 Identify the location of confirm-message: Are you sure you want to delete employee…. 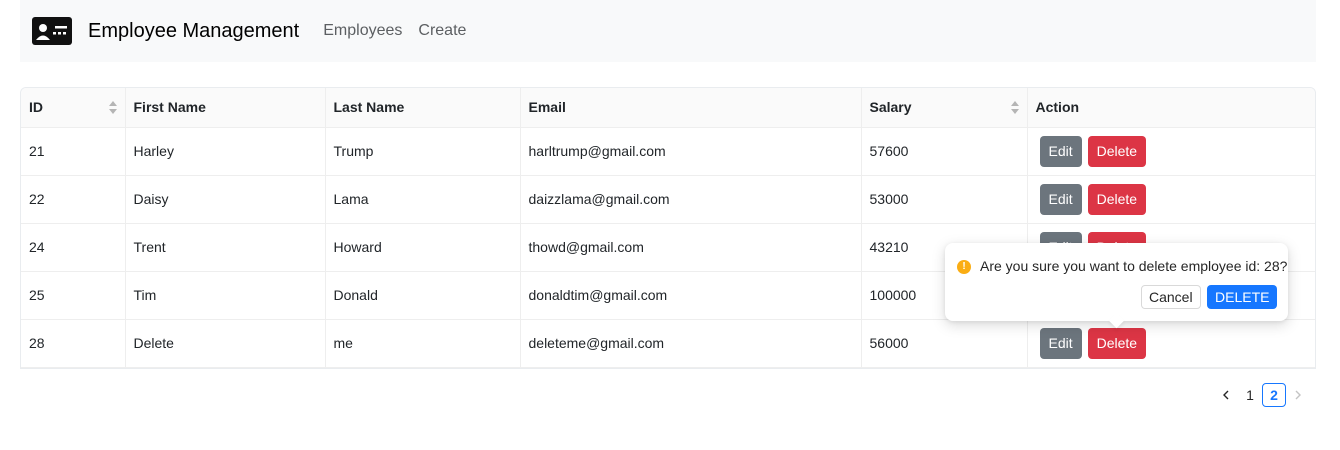
(1134, 266).